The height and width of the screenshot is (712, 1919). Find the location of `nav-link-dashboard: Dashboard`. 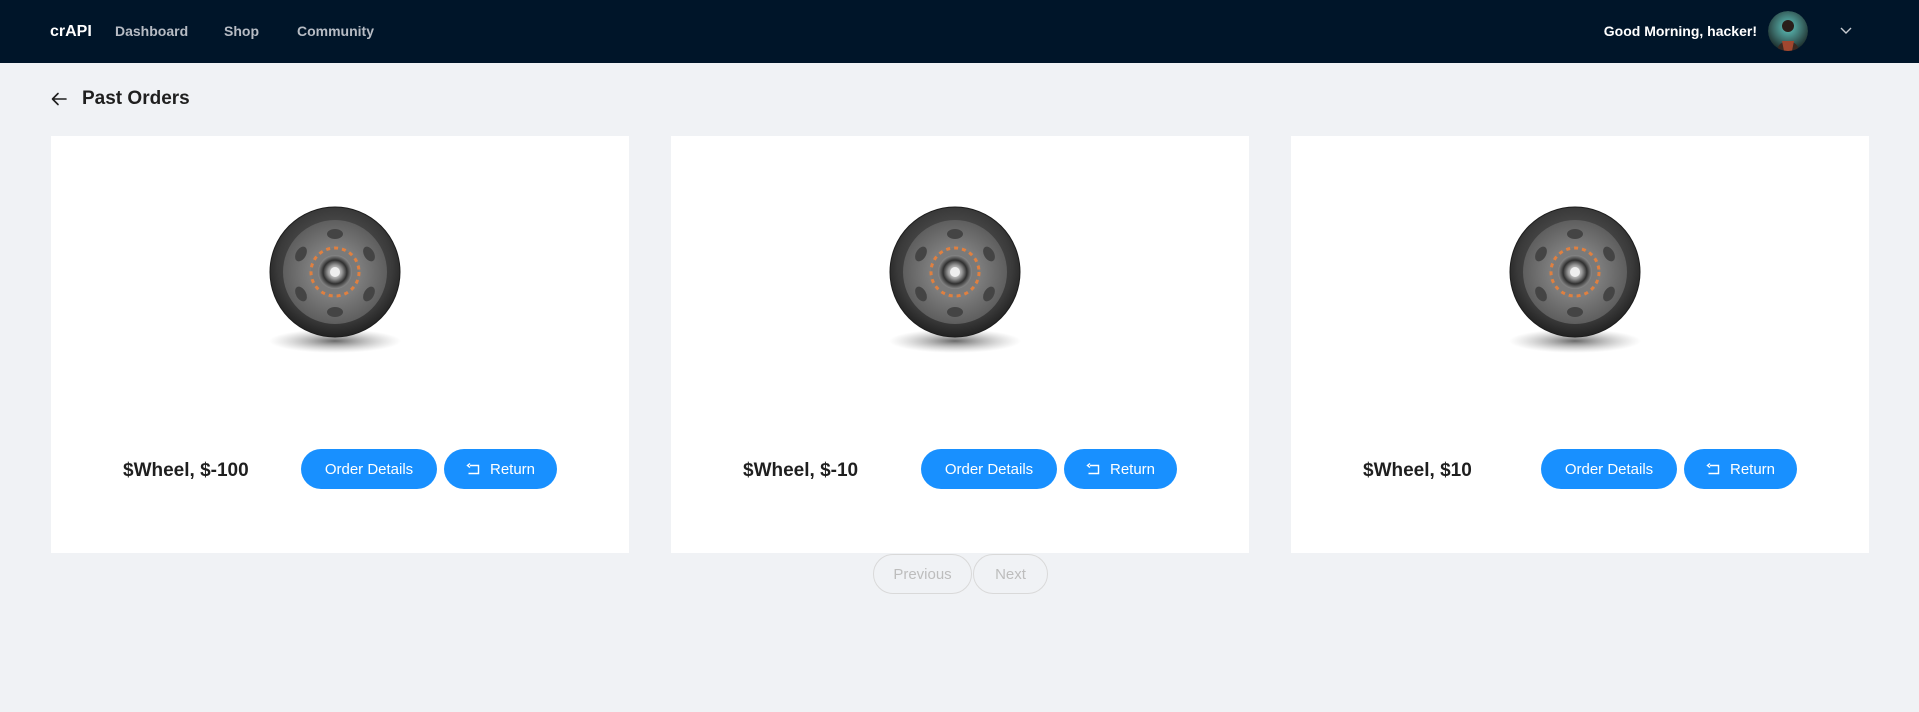

nav-link-dashboard: Dashboard is located at coordinates (151, 31).